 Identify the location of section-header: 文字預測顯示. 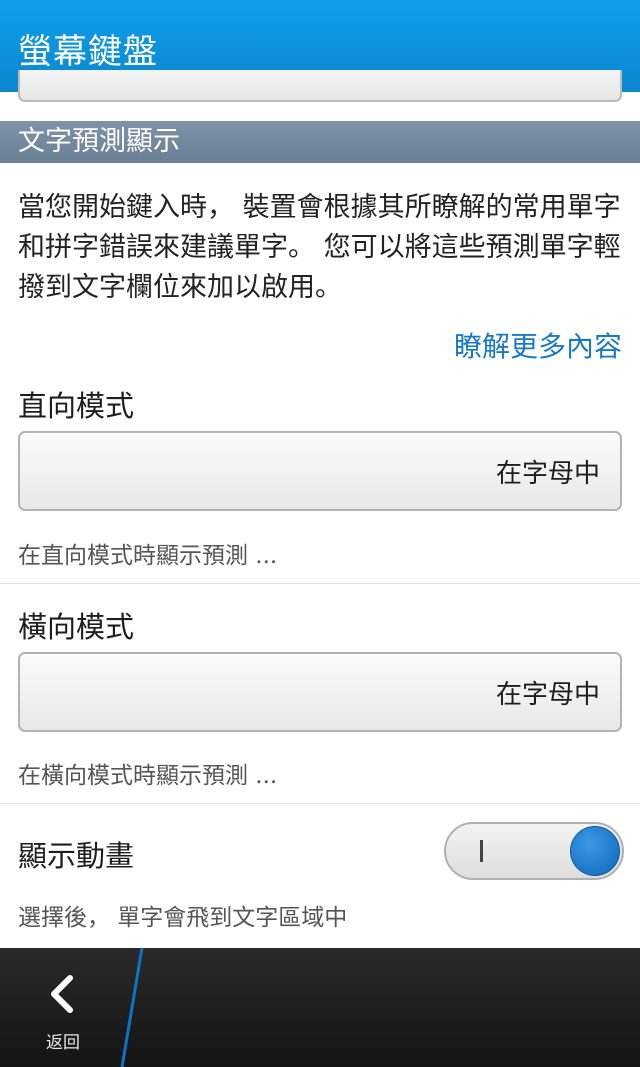
(320, 142).